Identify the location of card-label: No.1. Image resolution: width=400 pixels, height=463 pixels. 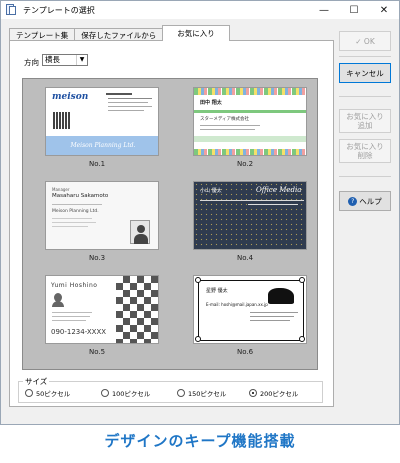
(97, 164).